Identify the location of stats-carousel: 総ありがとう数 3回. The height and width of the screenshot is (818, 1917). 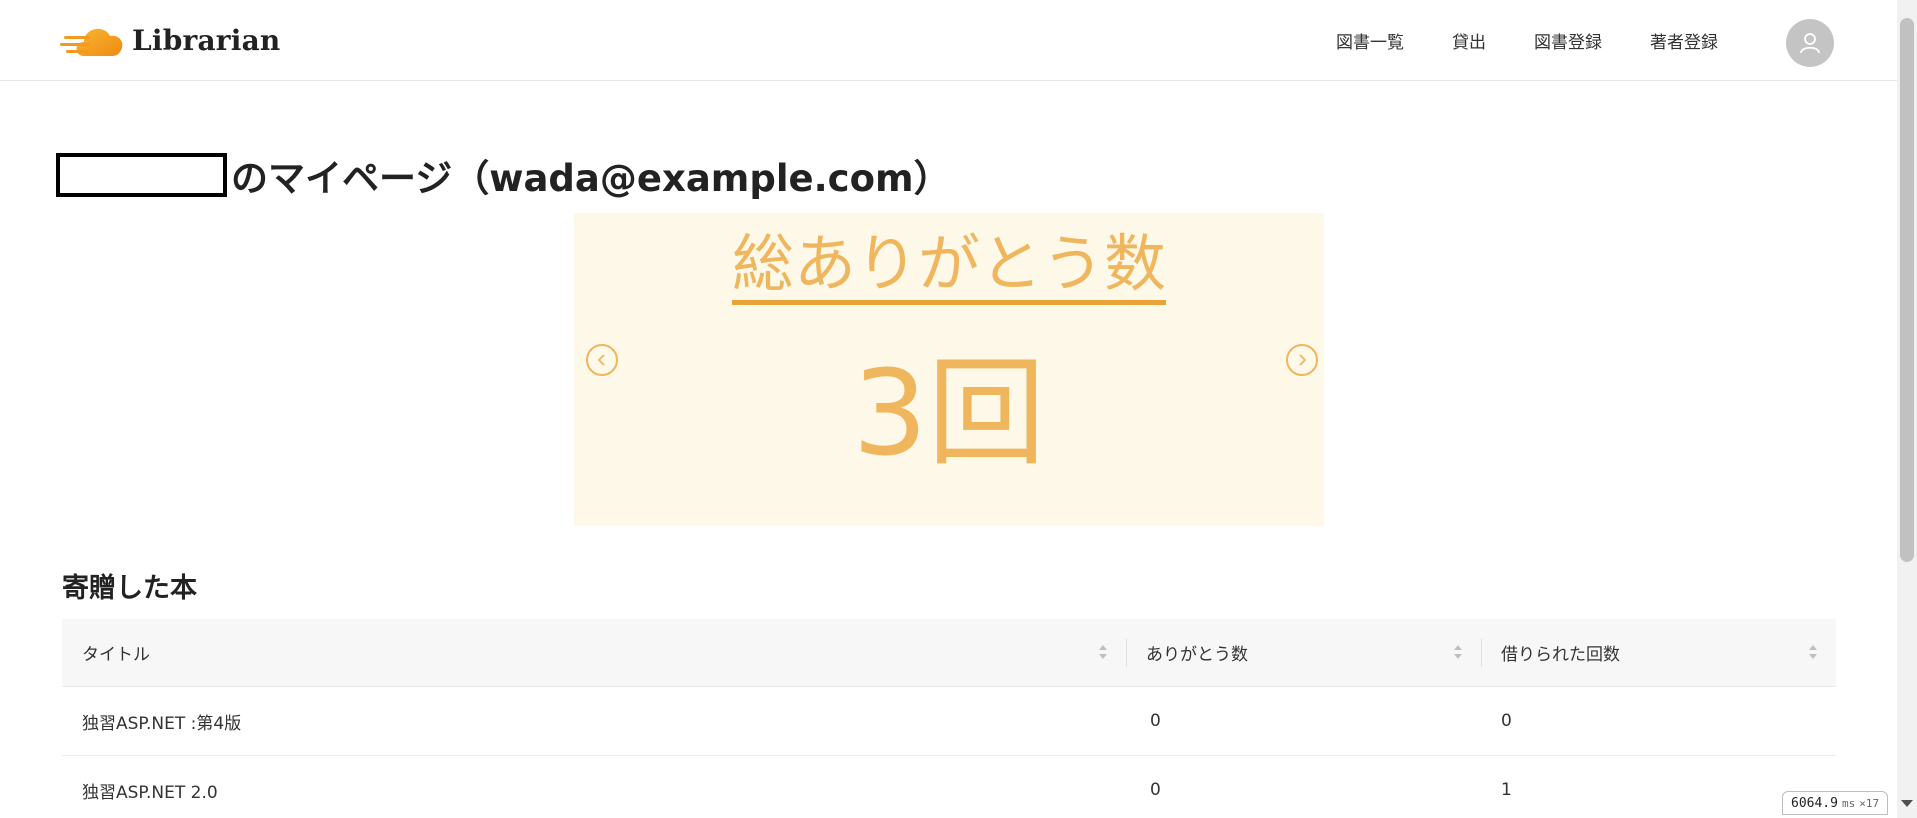
(949, 369).